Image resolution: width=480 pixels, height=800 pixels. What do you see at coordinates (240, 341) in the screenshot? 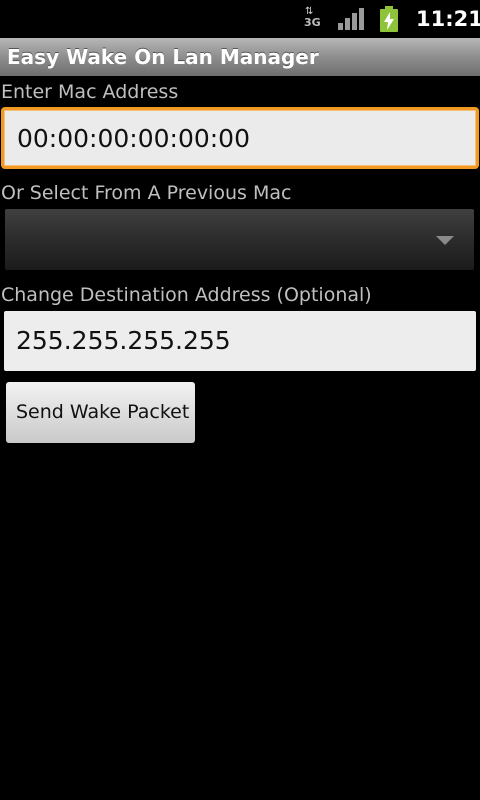
I see `destination-address-input: 255.255.255.255` at bounding box center [240, 341].